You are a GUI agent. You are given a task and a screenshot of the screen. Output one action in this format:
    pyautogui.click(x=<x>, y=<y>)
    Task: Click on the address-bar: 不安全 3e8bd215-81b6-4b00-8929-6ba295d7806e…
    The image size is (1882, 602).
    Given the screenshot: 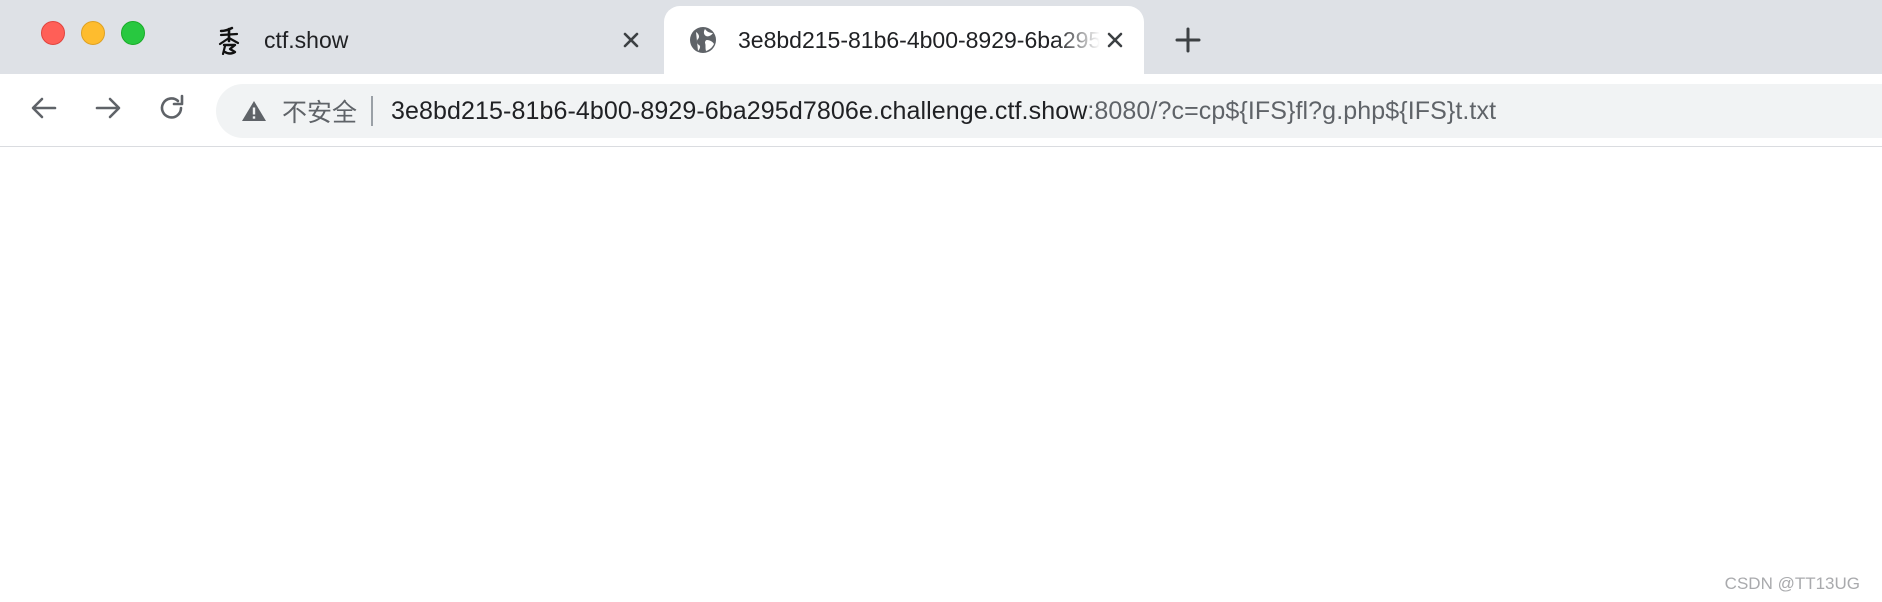 What is the action you would take?
    pyautogui.click(x=1049, y=111)
    